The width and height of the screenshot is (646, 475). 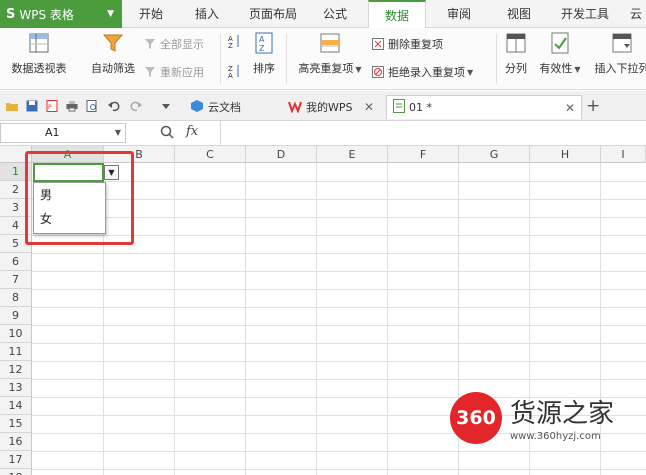 I want to click on tab-review: 审阅, so click(x=459, y=14).